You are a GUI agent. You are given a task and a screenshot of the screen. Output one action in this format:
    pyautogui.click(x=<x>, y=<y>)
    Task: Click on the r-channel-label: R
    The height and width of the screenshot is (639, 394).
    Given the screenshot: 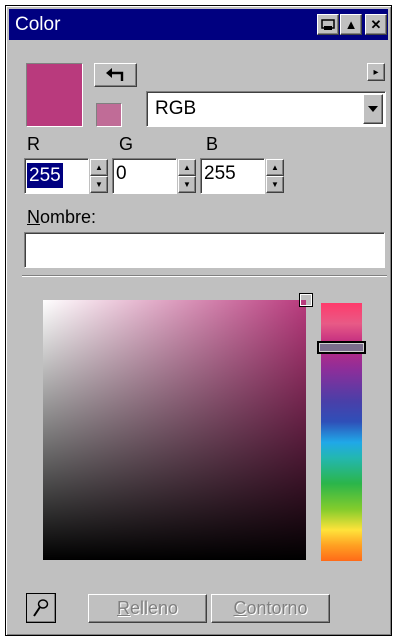 What is the action you would take?
    pyautogui.click(x=33, y=144)
    